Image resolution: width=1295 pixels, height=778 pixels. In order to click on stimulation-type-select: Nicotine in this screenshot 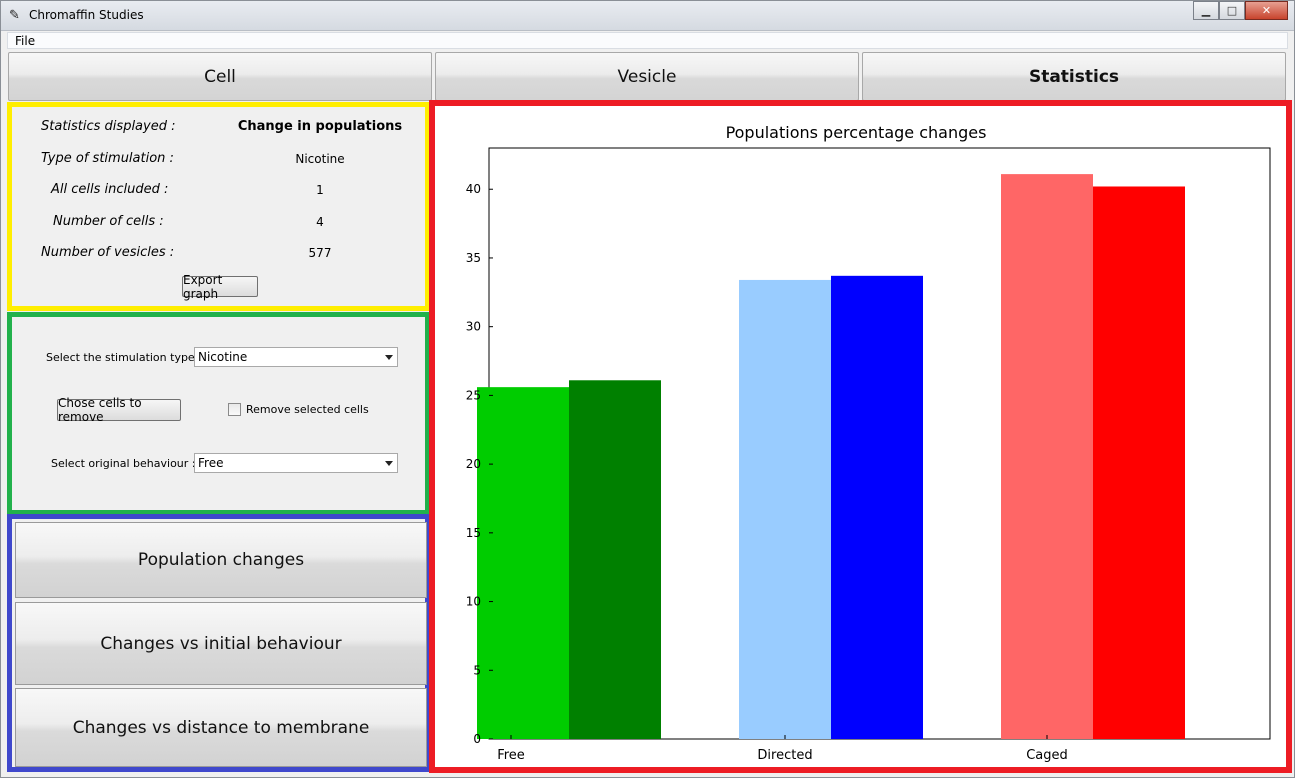, I will do `click(296, 357)`.